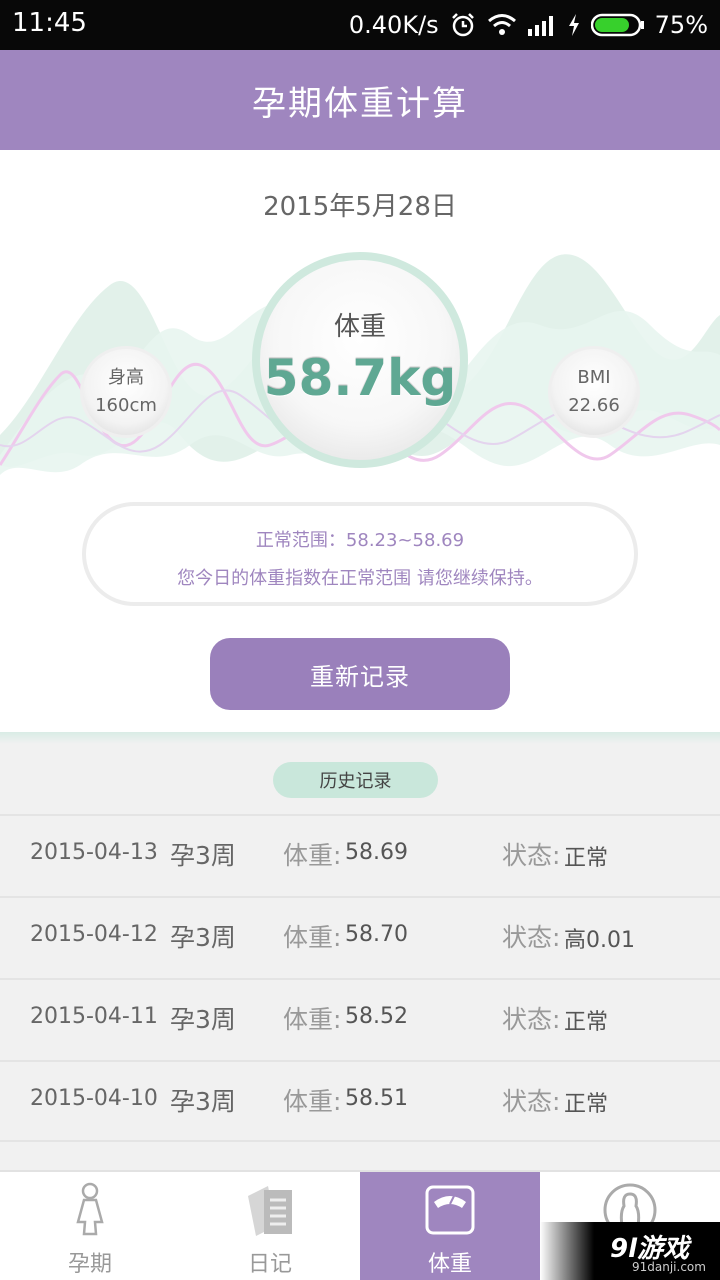 Image resolution: width=720 pixels, height=1280 pixels. I want to click on battery-icon, so click(617, 25).